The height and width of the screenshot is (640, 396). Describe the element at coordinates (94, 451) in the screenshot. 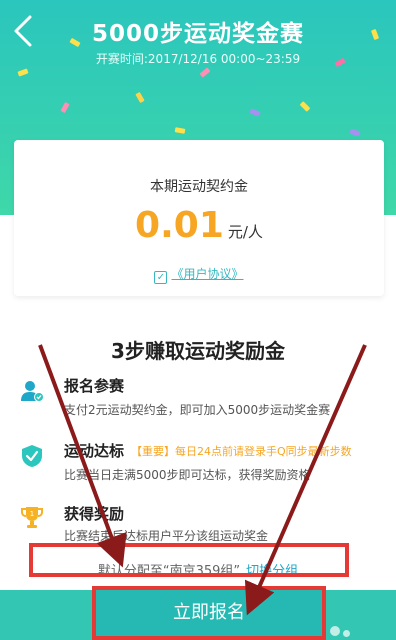

I see `step-heading: 运动达标` at that location.